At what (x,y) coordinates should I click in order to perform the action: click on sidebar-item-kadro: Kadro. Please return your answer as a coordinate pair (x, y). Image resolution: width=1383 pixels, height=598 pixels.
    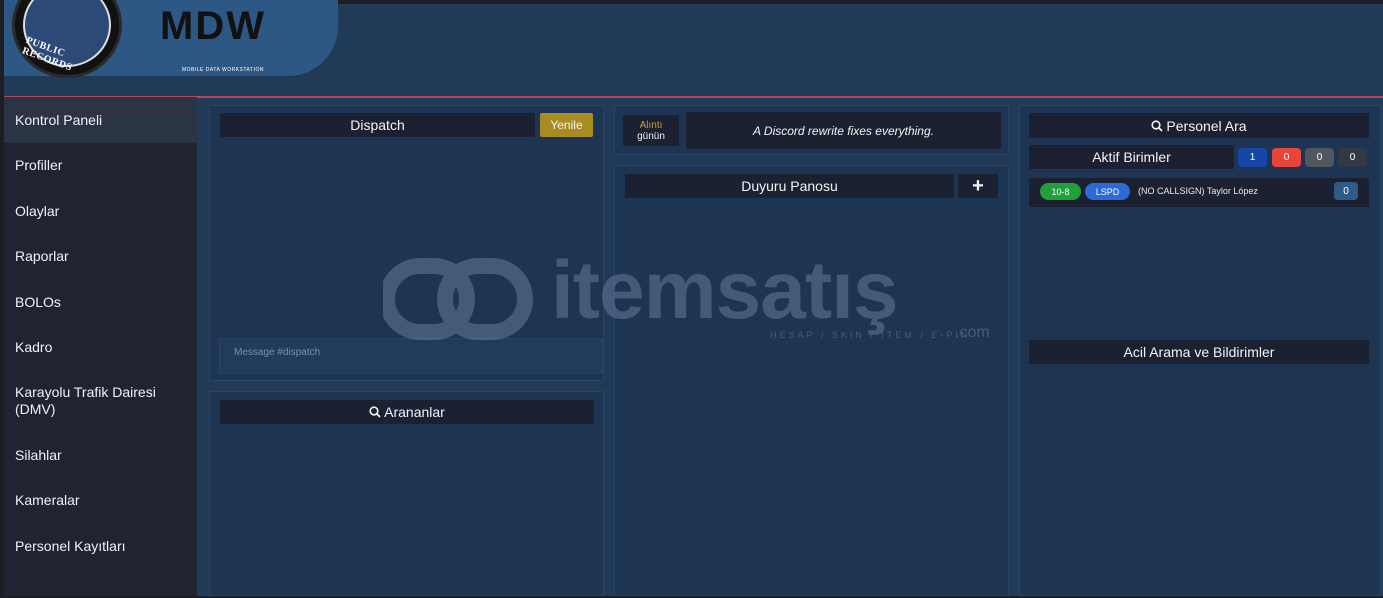
    Looking at the image, I should click on (100, 348).